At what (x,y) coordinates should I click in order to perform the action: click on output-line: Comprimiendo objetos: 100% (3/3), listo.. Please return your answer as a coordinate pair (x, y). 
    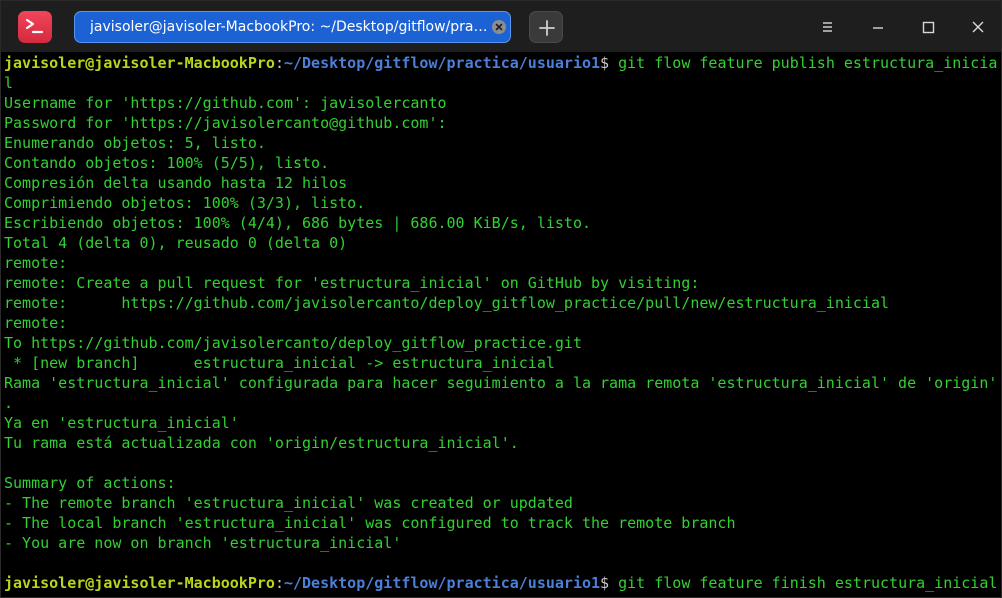
    Looking at the image, I should click on (185, 203).